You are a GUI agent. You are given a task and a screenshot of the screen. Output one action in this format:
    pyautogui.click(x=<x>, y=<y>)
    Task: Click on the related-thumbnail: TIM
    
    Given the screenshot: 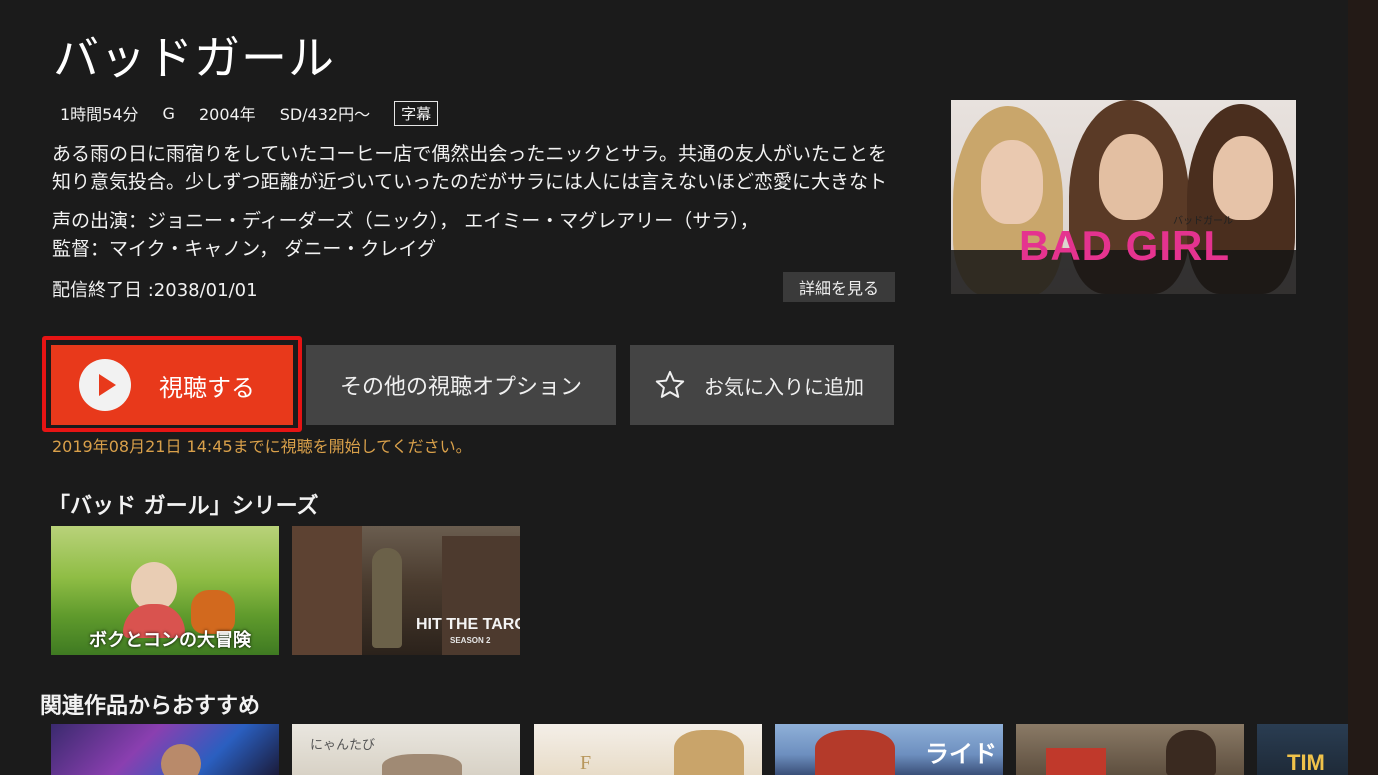 What is the action you would take?
    pyautogui.click(x=1302, y=749)
    